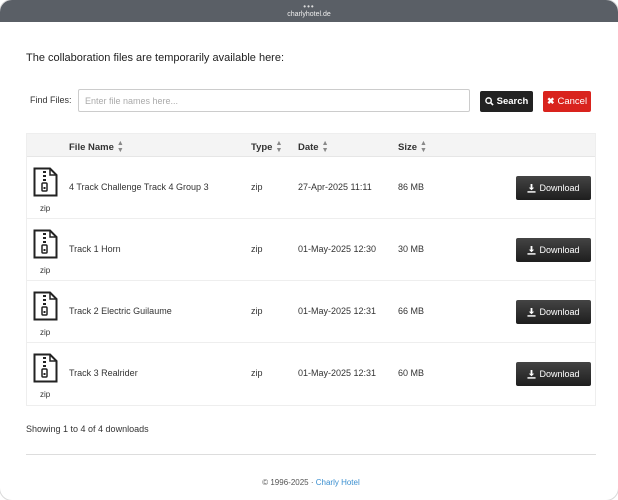 The width and height of the screenshot is (618, 500). Describe the element at coordinates (91, 147) in the screenshot. I see `column-label: File Name` at that location.